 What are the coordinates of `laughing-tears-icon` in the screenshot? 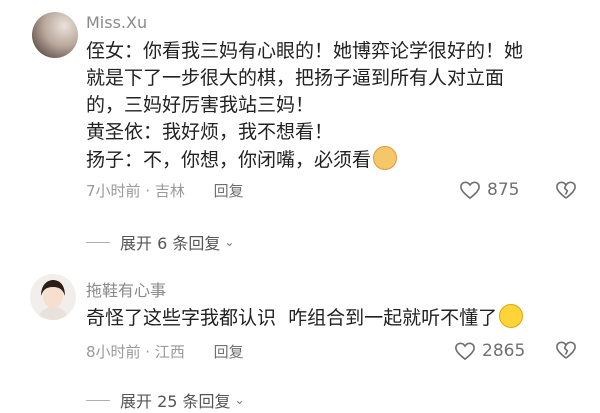 It's located at (511, 316).